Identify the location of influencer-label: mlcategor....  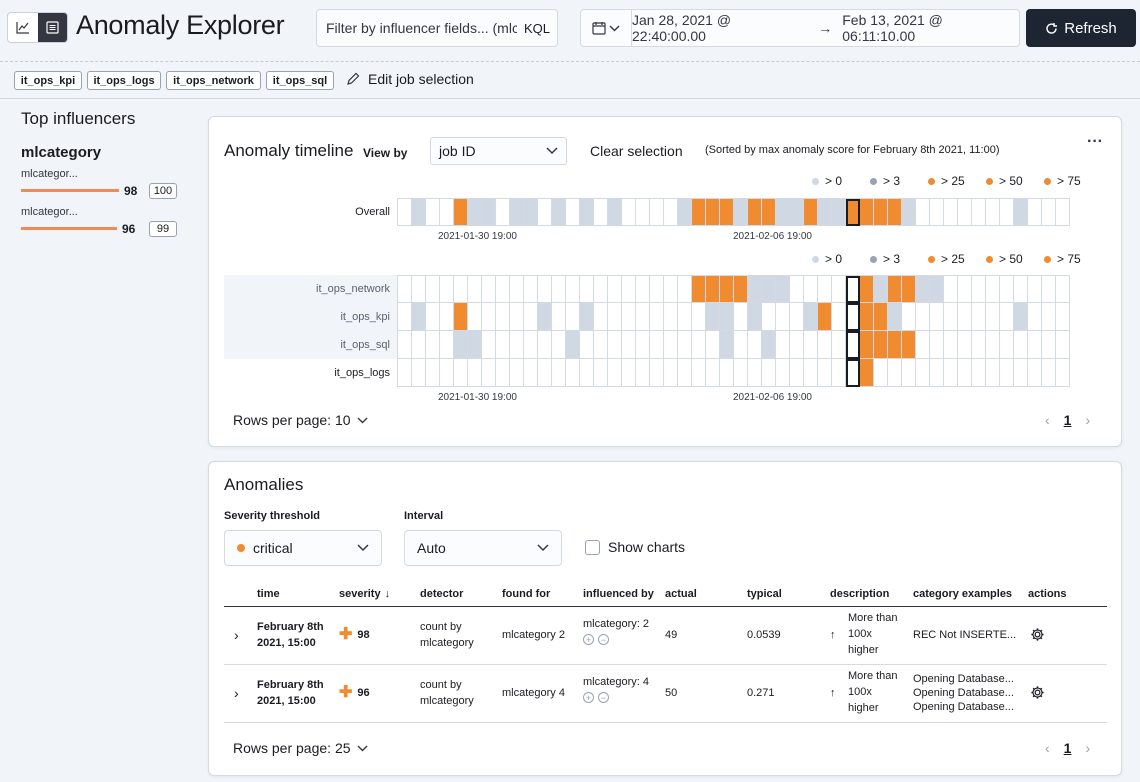
(49, 174).